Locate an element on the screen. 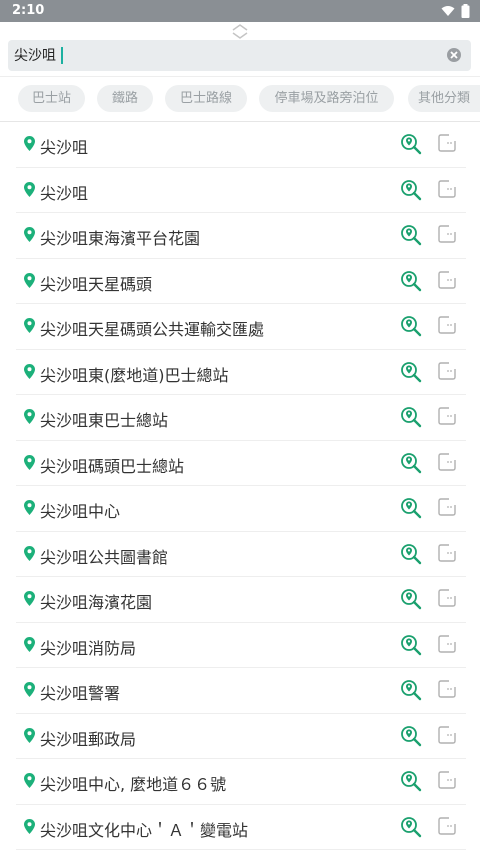 This screenshot has width=480, height=854. result-label: 尖沙咀碼頭巴士總站 is located at coordinates (112, 466).